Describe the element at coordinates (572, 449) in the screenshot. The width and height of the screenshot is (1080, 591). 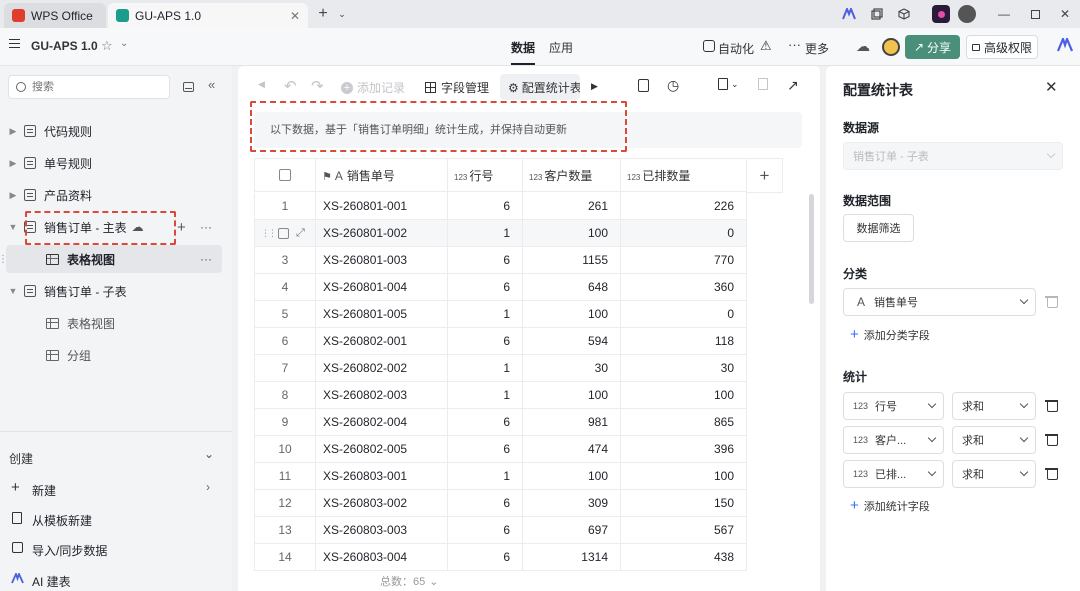
I see `cell-customer-qty: 474` at that location.